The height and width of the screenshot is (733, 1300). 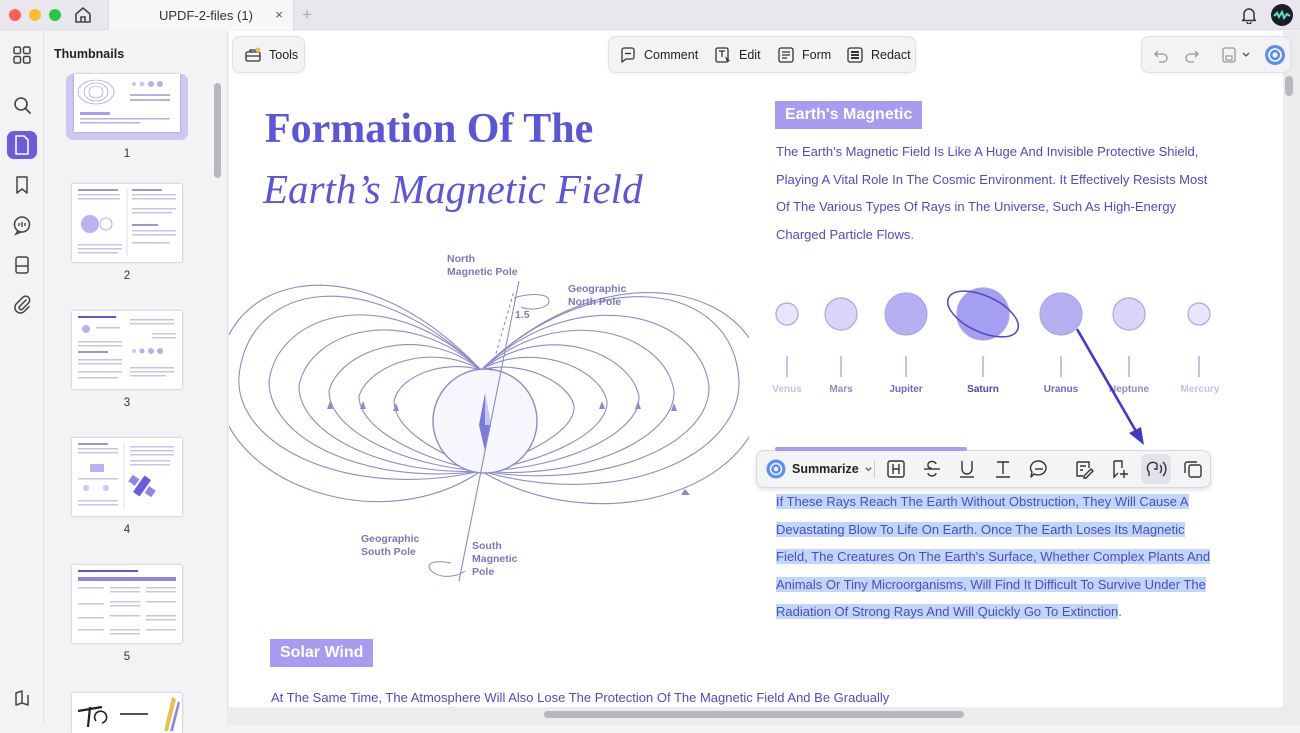 What do you see at coordinates (1216, 54) in the screenshot?
I see `right-toolbar` at bounding box center [1216, 54].